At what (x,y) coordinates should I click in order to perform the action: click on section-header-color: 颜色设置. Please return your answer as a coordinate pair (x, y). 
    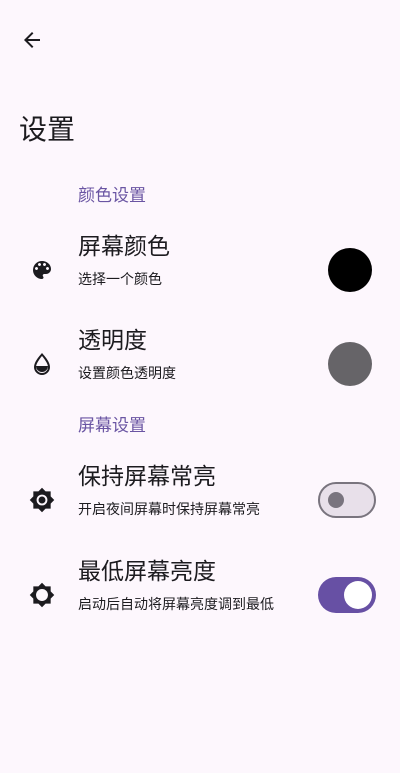
    Looking at the image, I should click on (112, 196).